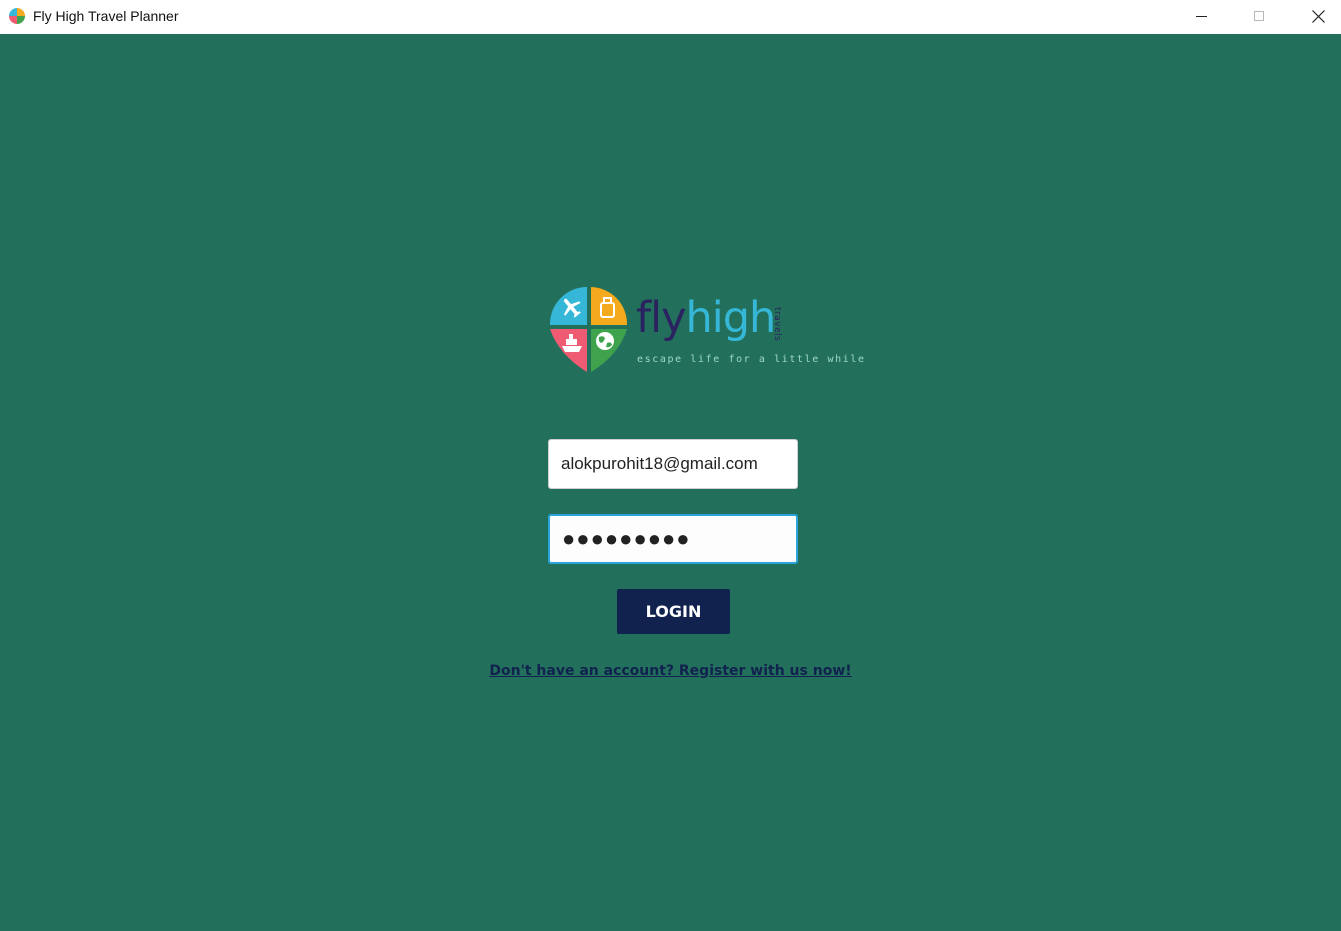 The height and width of the screenshot is (931, 1341). I want to click on maximize-button, so click(1259, 16).